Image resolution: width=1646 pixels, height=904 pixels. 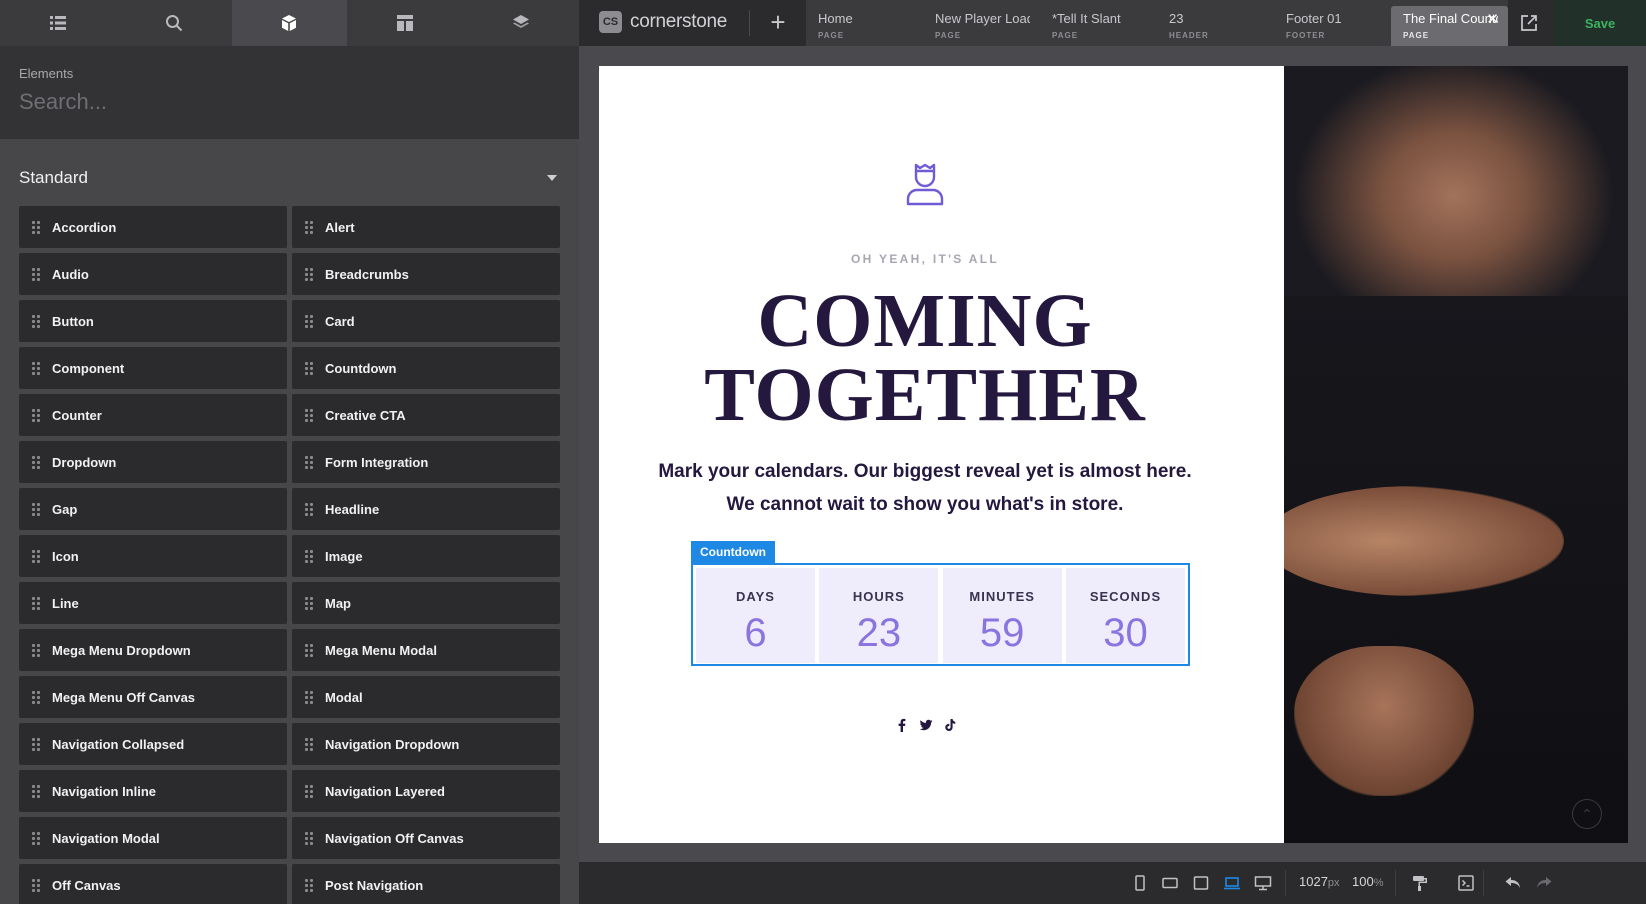 What do you see at coordinates (153, 744) in the screenshot?
I see `element-card: Navigation Collapsed` at bounding box center [153, 744].